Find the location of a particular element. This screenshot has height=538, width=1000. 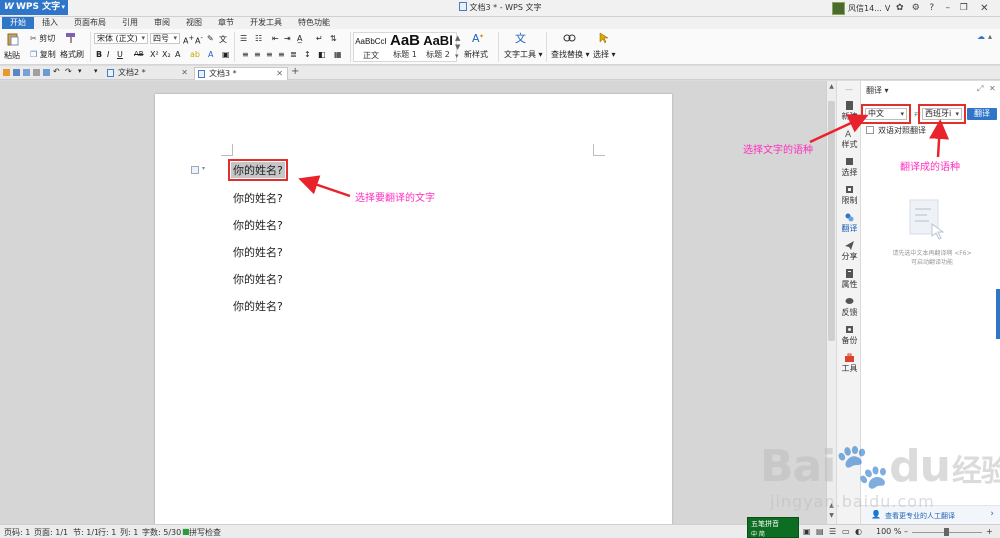

bold-icon: B is located at coordinates (99, 54).